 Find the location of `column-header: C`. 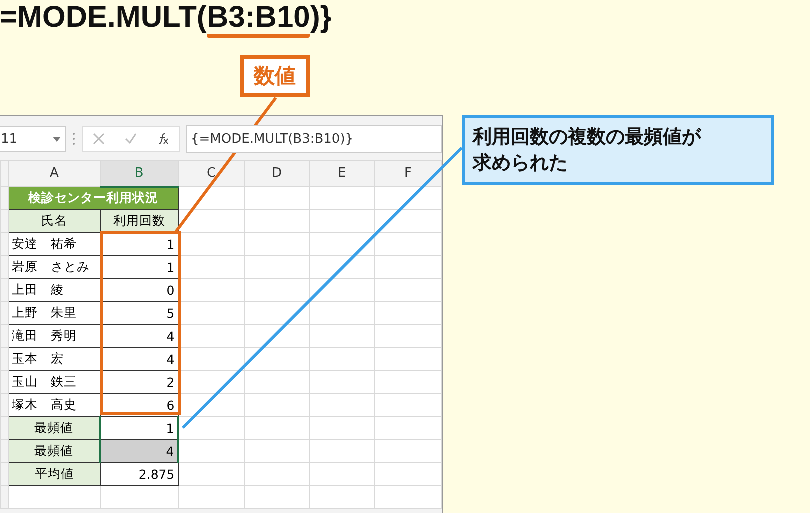

column-header: C is located at coordinates (211, 173).